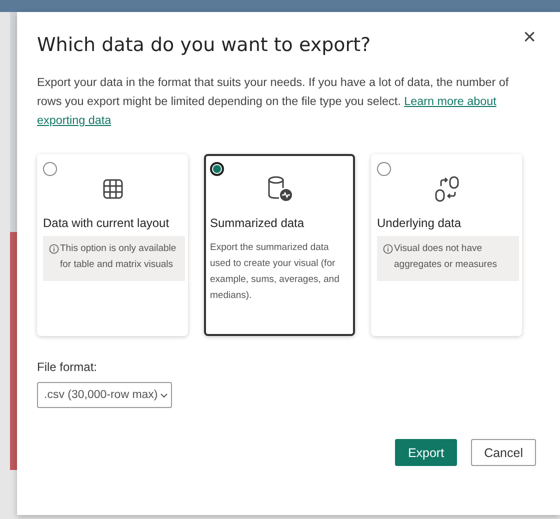 This screenshot has height=519, width=560. I want to click on note-text: This option is only available for table and matrix visuals, so click(118, 257).